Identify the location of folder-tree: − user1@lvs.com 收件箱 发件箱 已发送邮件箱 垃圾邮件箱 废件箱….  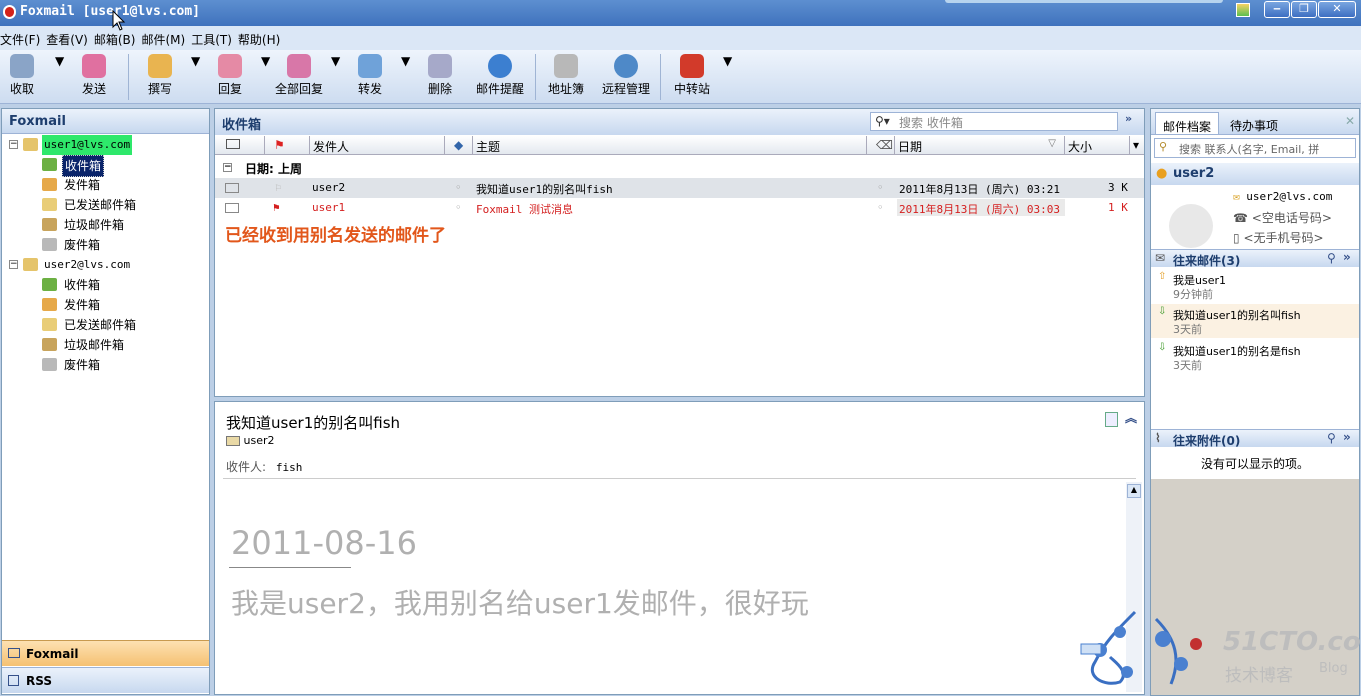
(105, 254).